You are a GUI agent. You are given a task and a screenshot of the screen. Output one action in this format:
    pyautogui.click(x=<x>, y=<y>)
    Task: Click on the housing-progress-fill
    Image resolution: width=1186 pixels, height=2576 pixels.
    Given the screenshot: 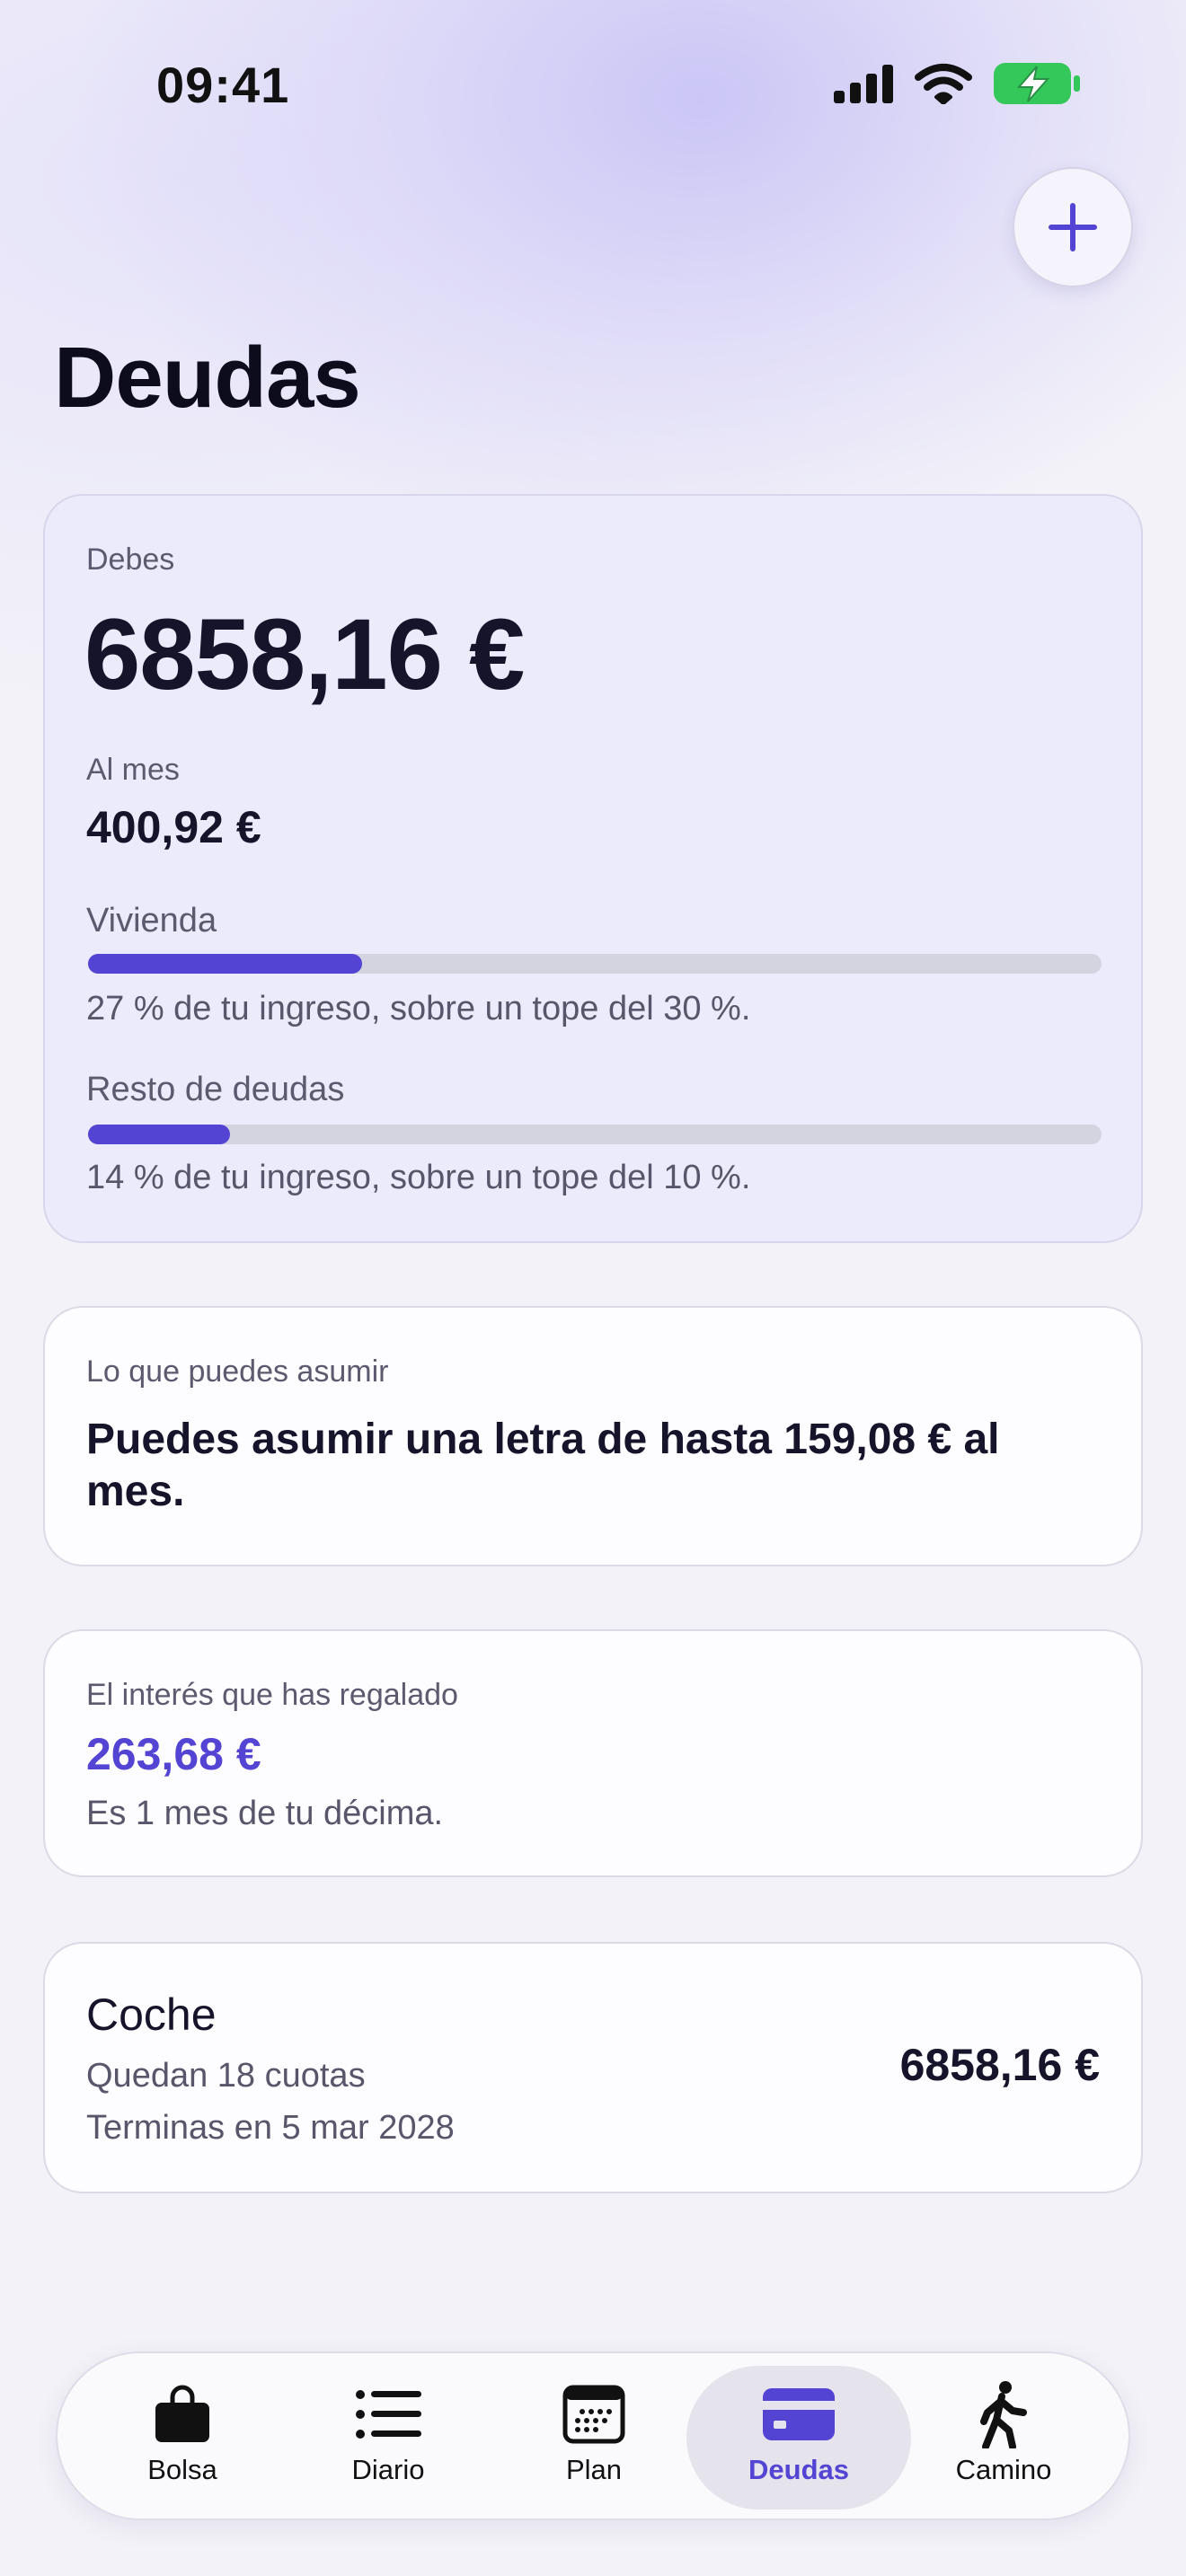 What is the action you would take?
    pyautogui.click(x=225, y=964)
    